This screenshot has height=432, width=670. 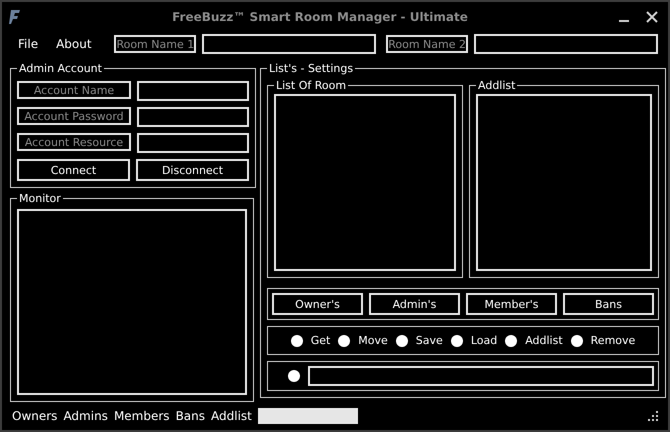 What do you see at coordinates (74, 90) in the screenshot?
I see `account-label: Account Name` at bounding box center [74, 90].